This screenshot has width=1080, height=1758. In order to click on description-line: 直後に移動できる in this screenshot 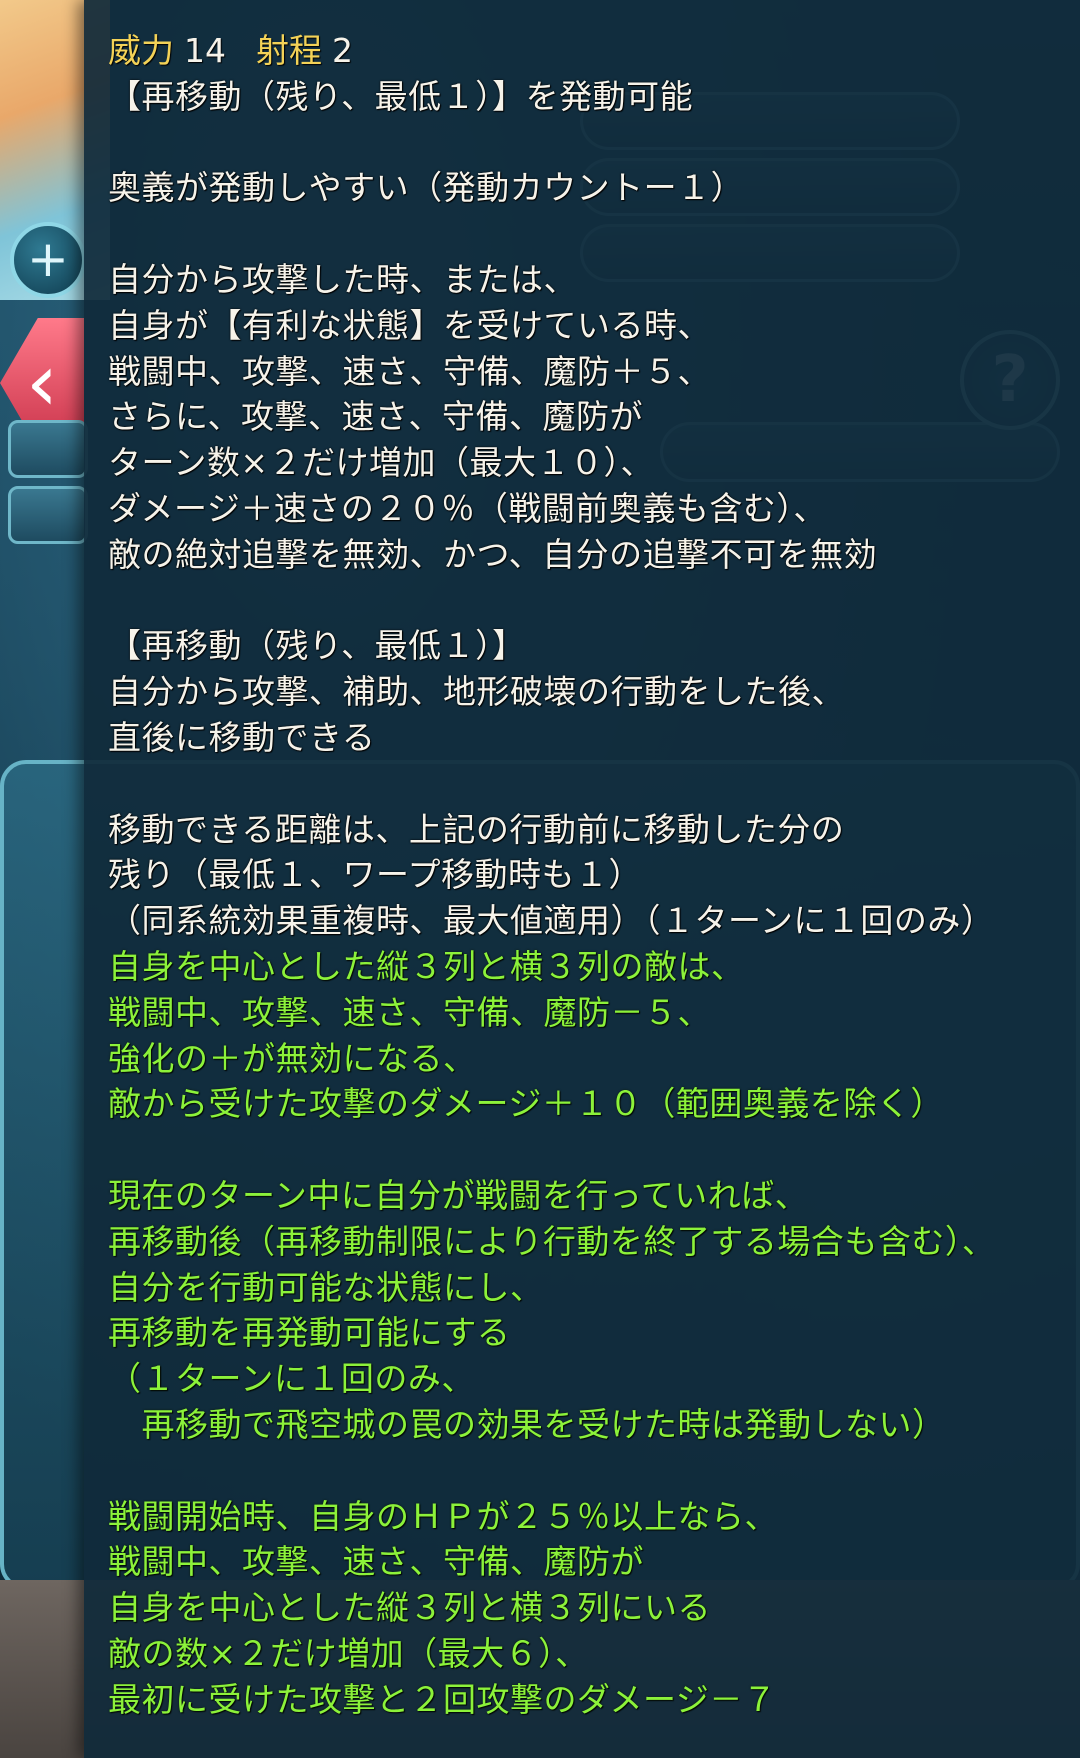, I will do `click(242, 737)`.